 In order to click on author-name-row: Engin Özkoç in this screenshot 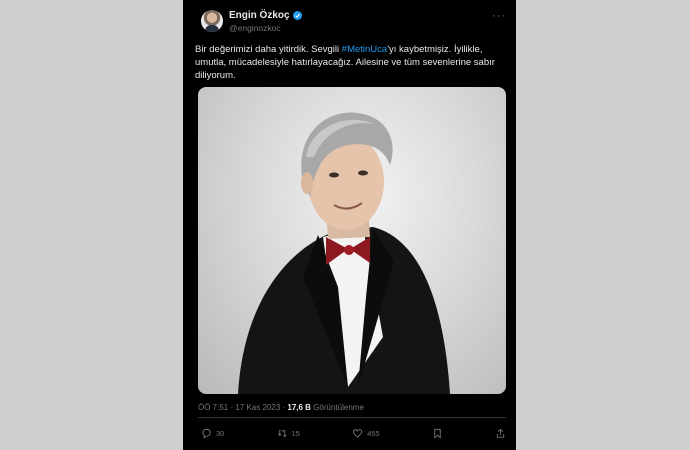, I will do `click(265, 15)`.